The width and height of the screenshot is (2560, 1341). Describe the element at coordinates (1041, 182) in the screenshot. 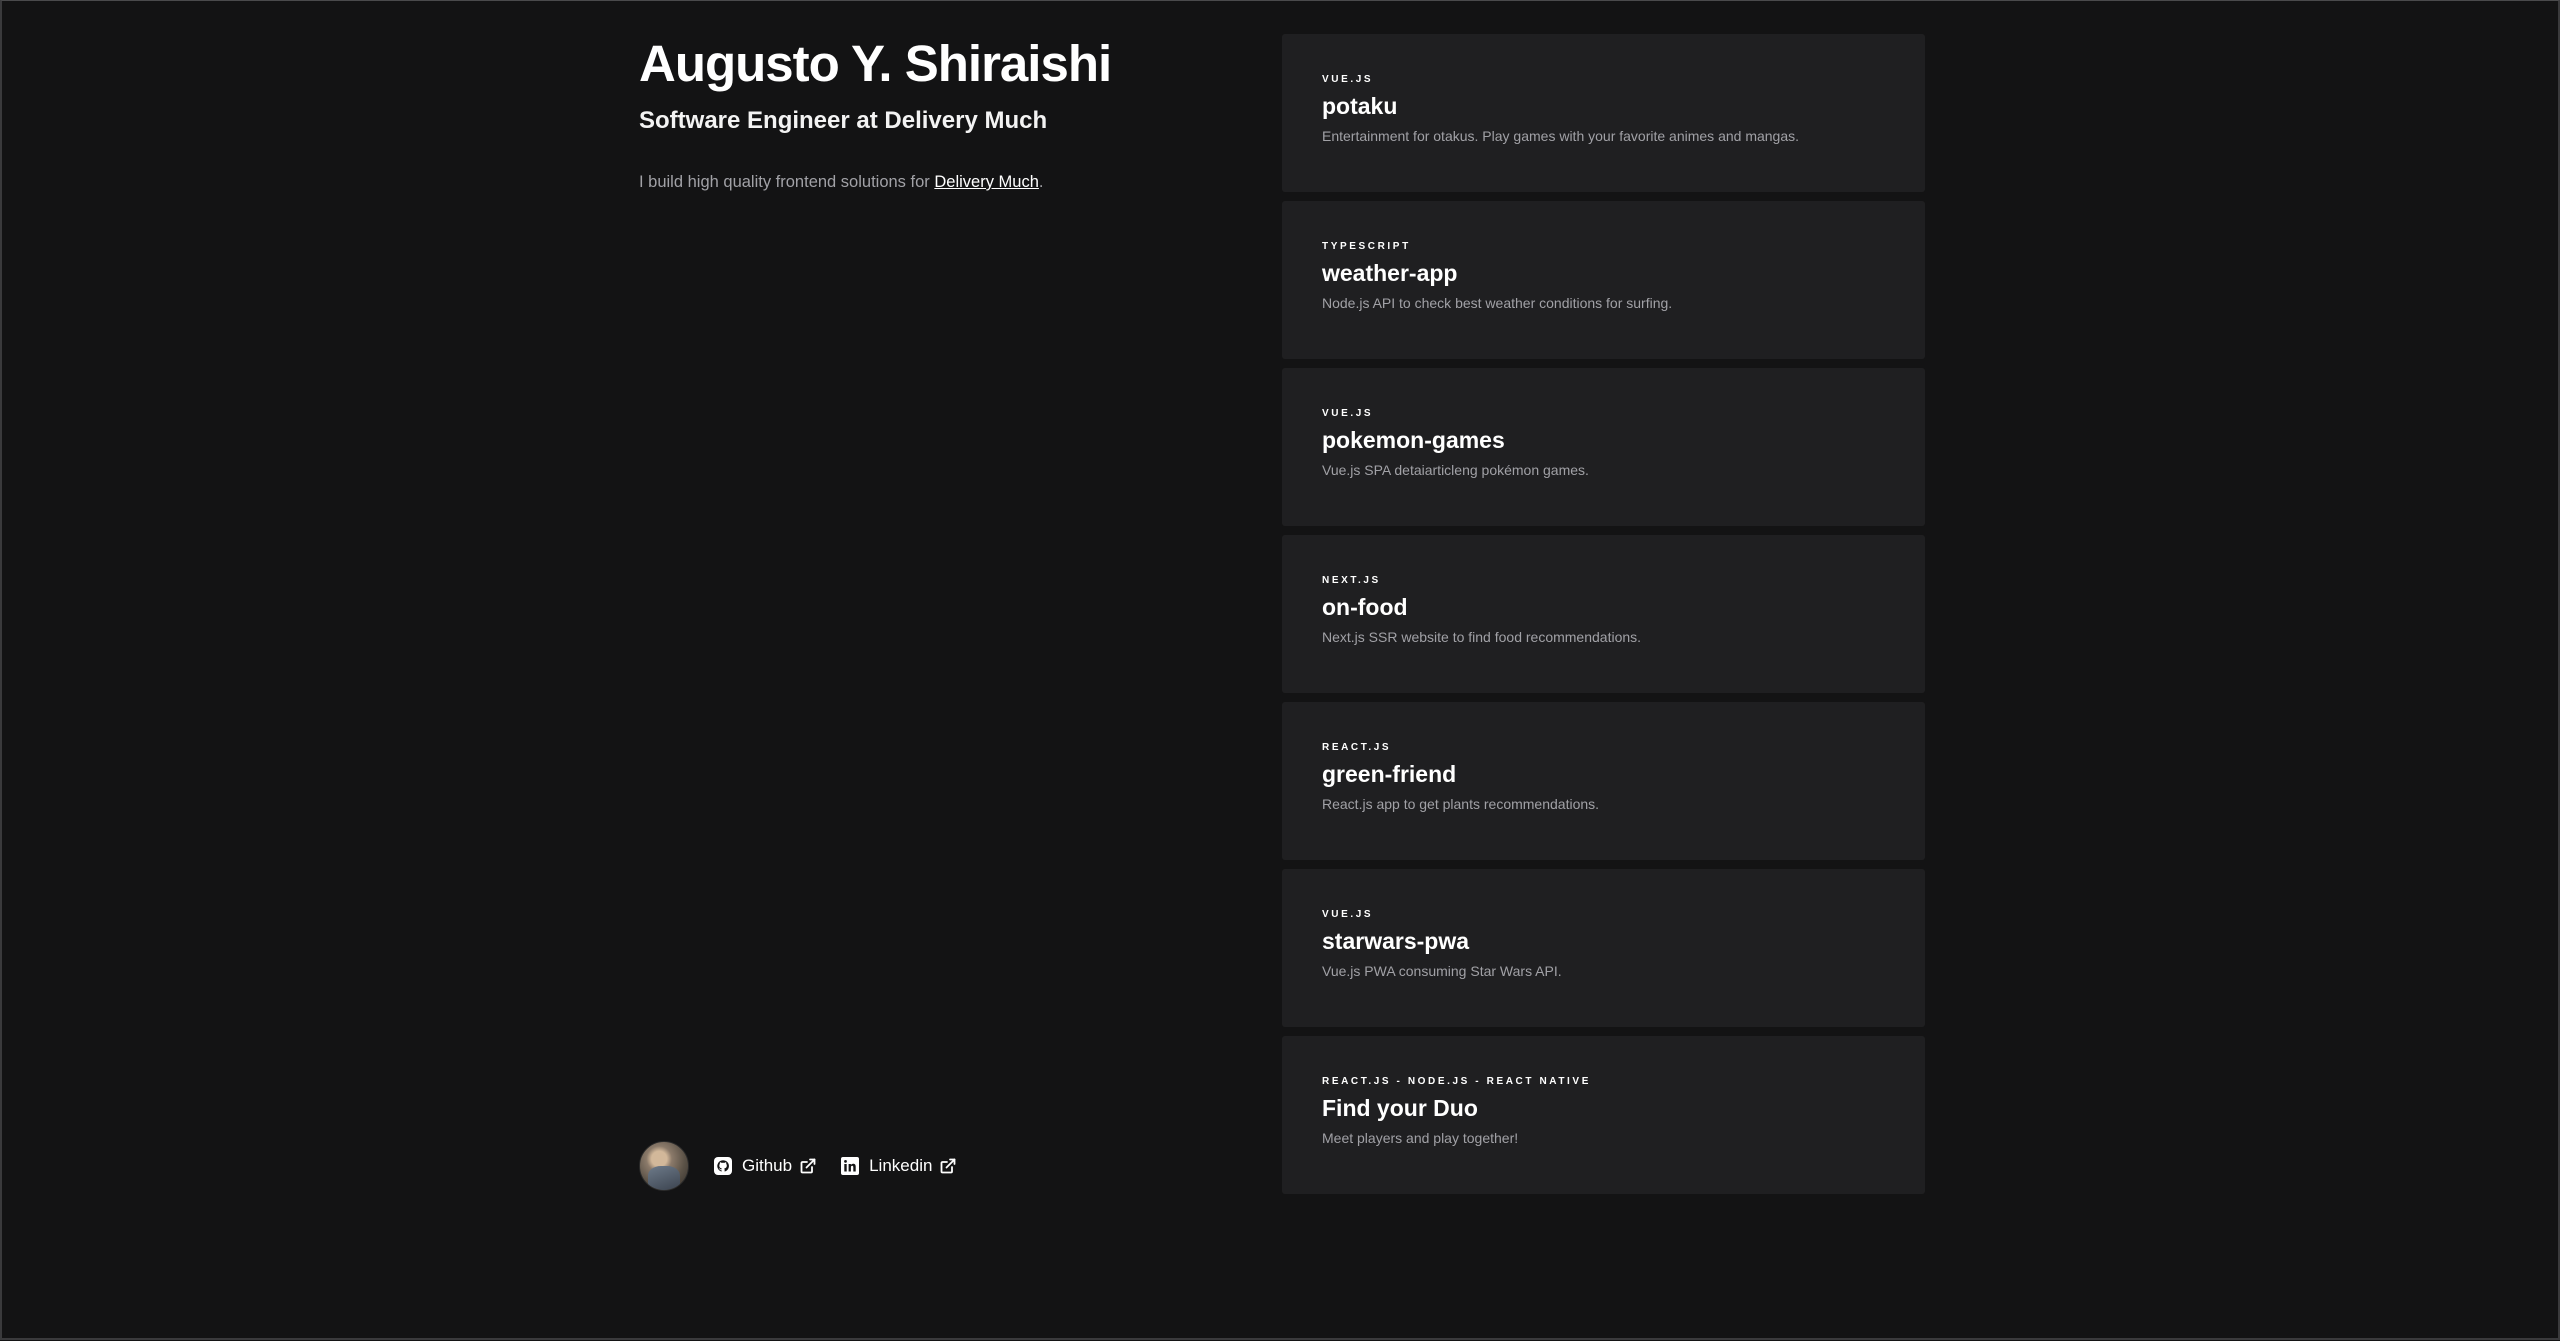

I see `bio-suffix: .` at that location.